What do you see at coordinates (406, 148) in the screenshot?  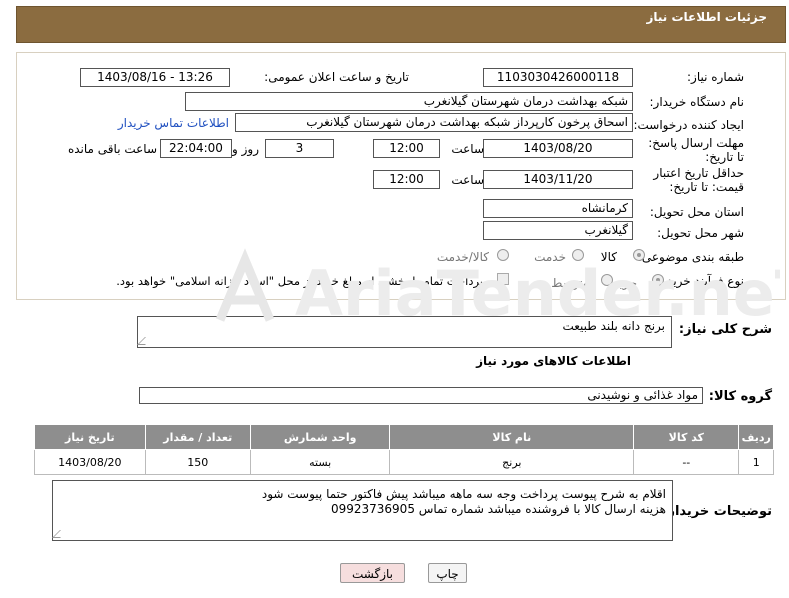 I see `reply-time-field: 12:00` at bounding box center [406, 148].